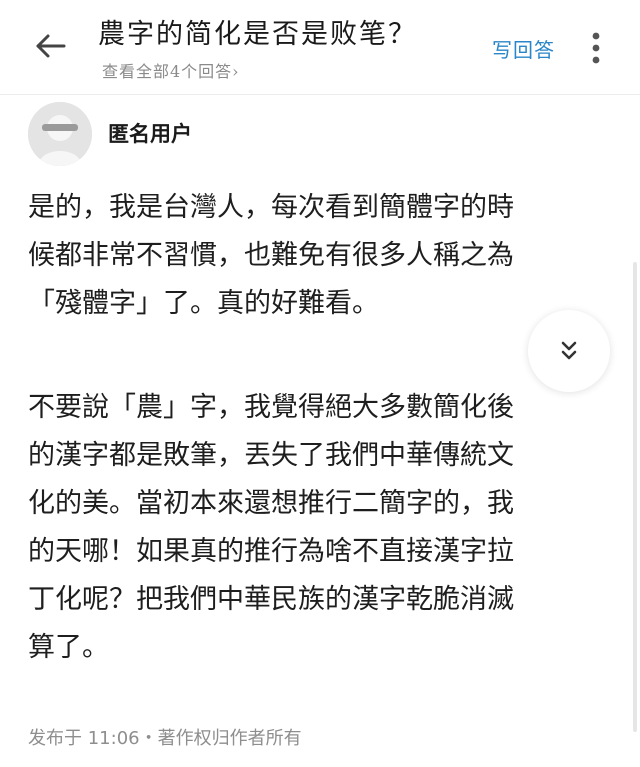 The width and height of the screenshot is (640, 767). Describe the element at coordinates (271, 255) in the screenshot. I see `answer-line: 候都非常不習慣，也難免有很多人稱之為` at that location.